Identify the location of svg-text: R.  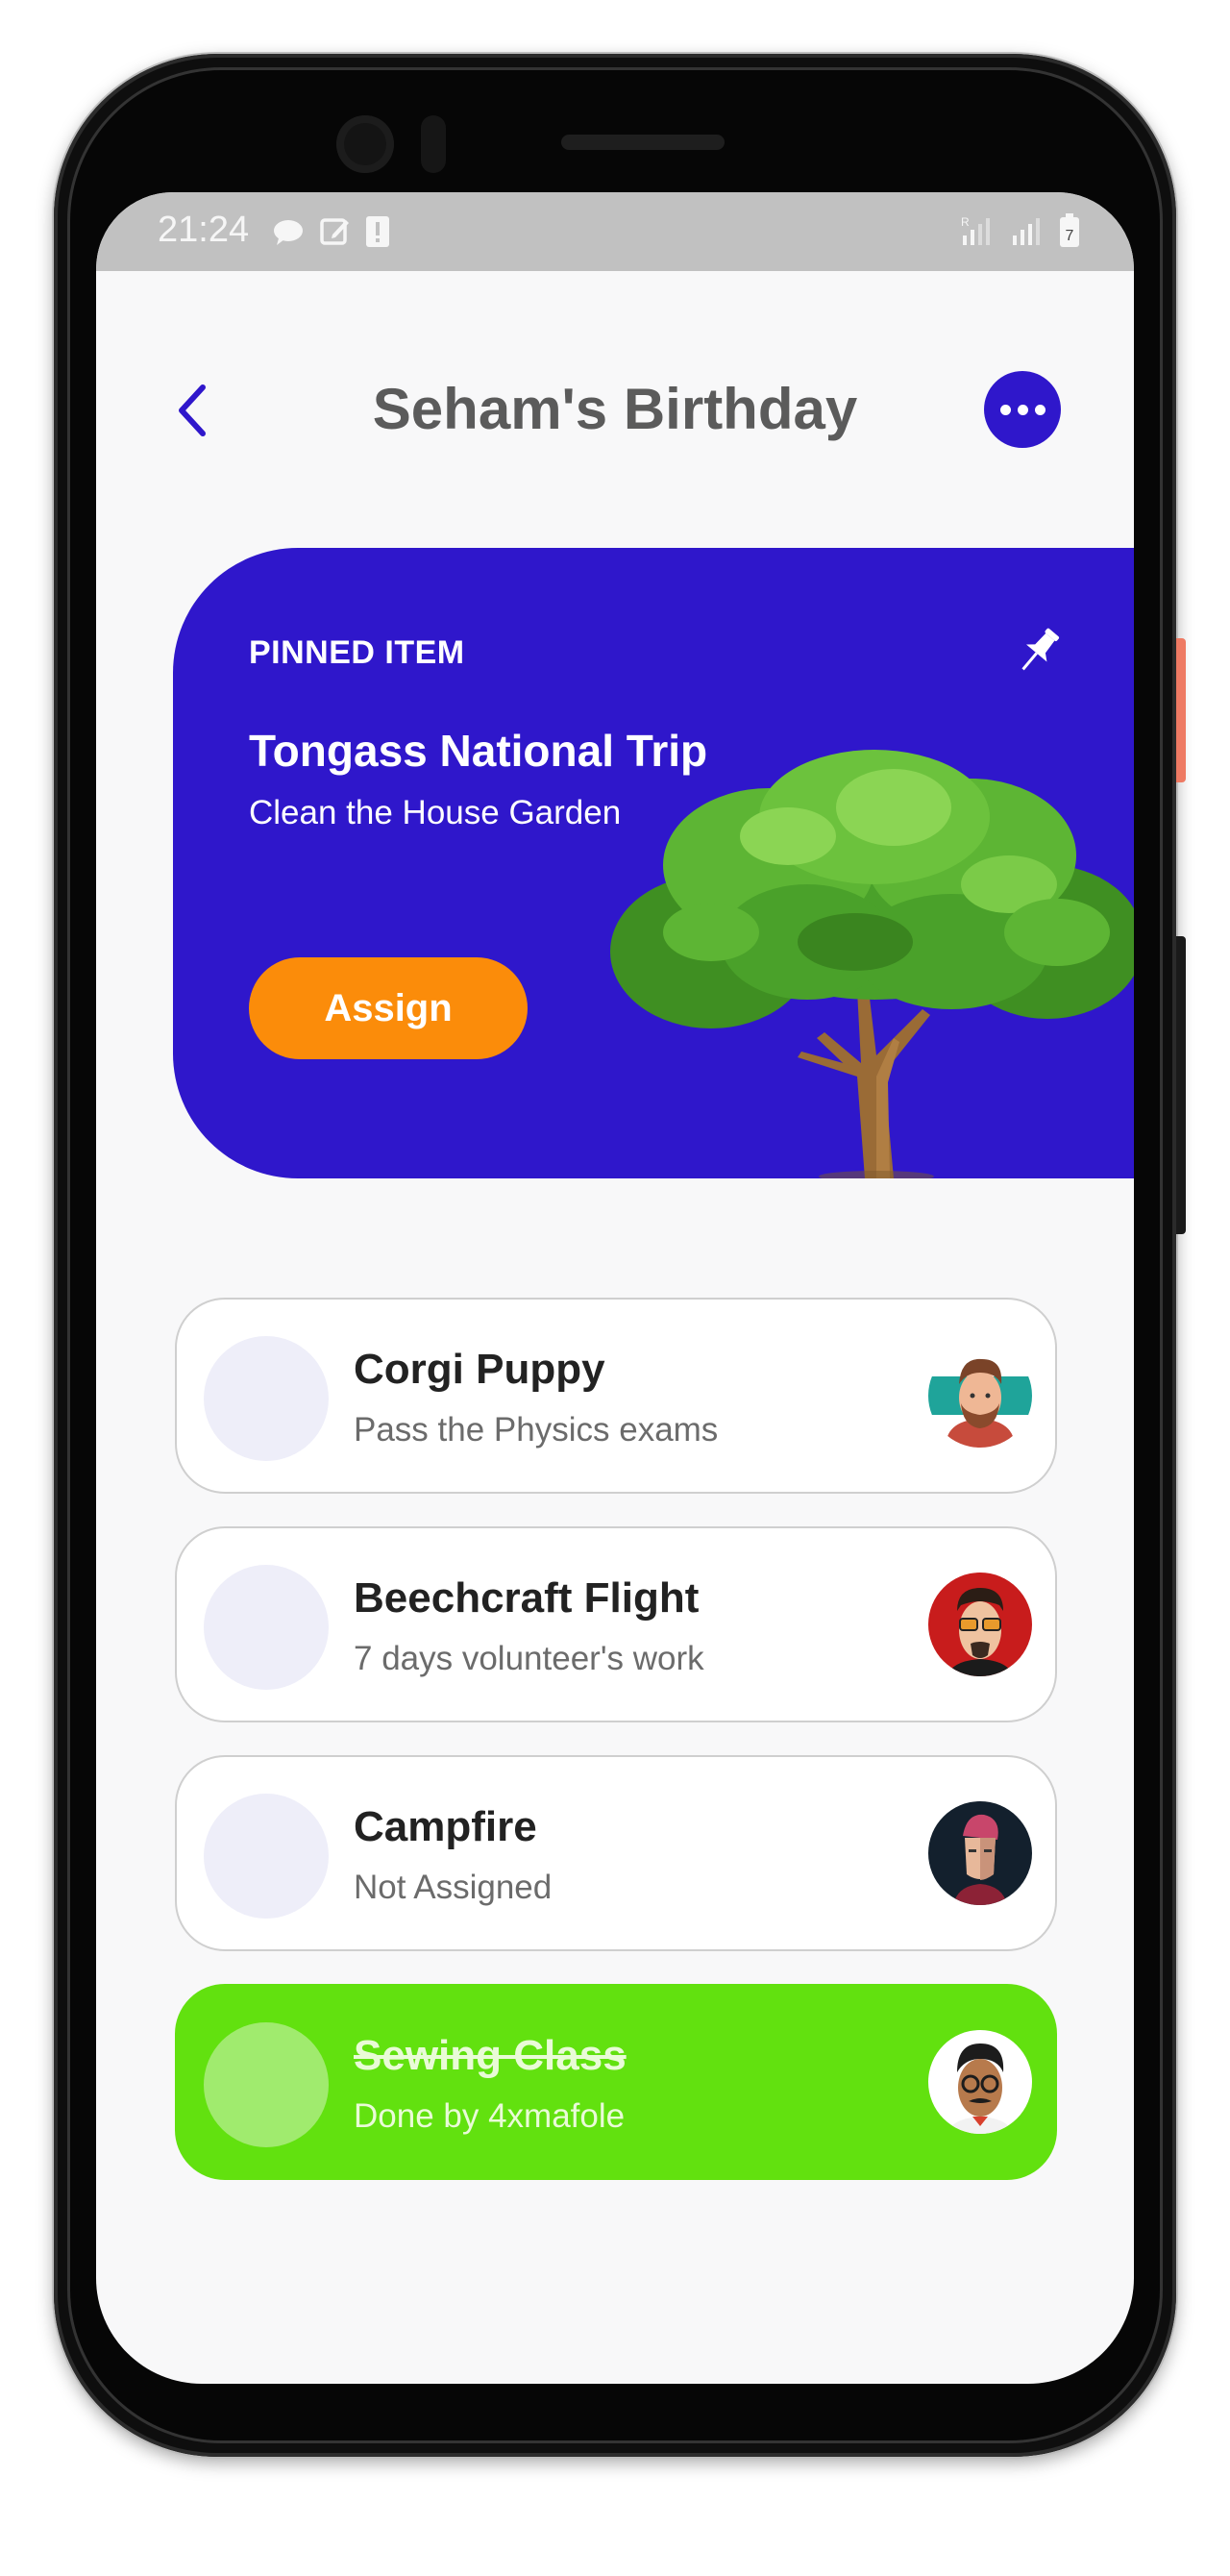
(966, 222).